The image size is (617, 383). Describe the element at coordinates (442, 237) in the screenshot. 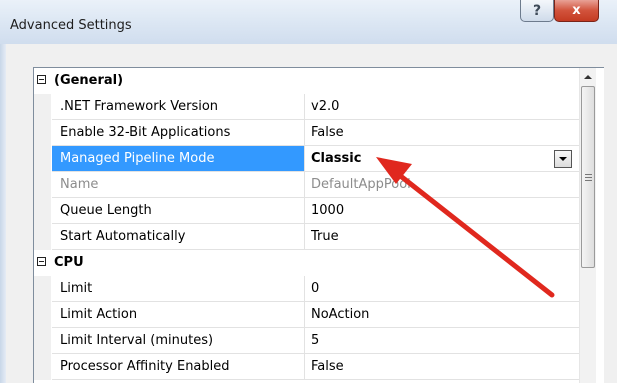

I see `property-value: True` at that location.